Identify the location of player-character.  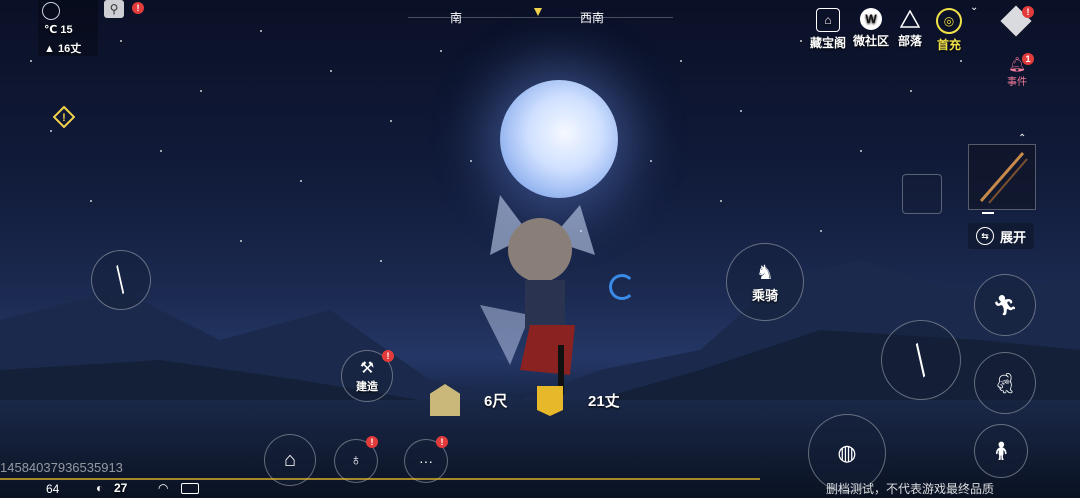
(537, 295).